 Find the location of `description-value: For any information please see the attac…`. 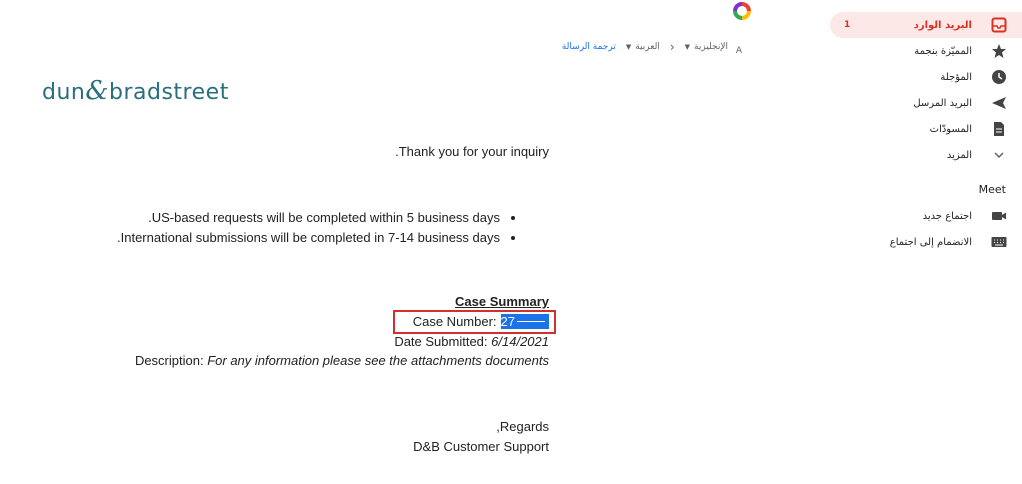

description-value: For any information please see the attac… is located at coordinates (378, 360).